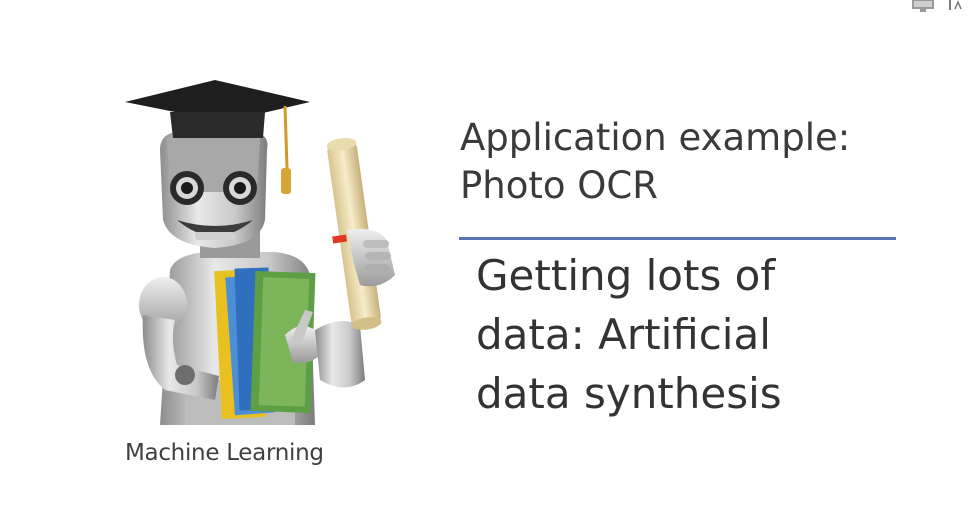 This screenshot has height=516, width=969. I want to click on slide-subtitle-line: Getting lots of, so click(626, 275).